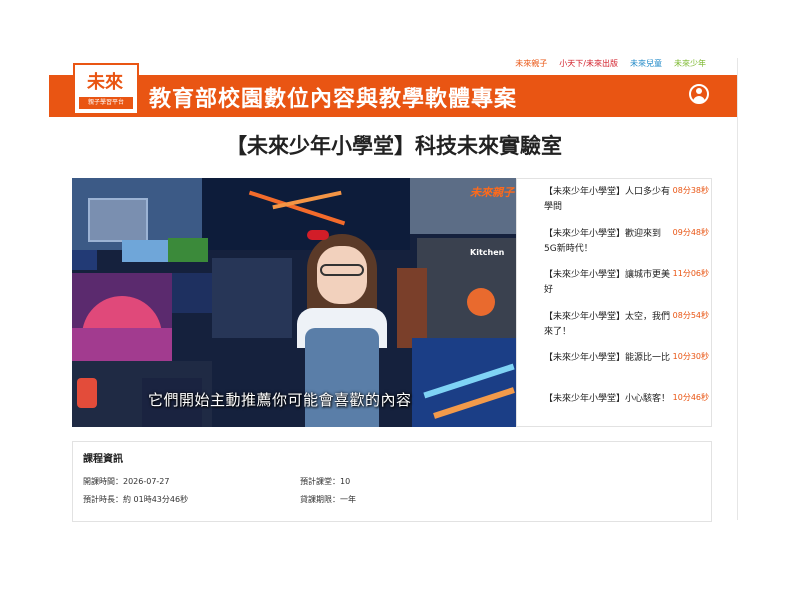 The width and height of the screenshot is (788, 600). Describe the element at coordinates (646, 63) in the screenshot. I see `link-future-kids: 未來兒童` at that location.